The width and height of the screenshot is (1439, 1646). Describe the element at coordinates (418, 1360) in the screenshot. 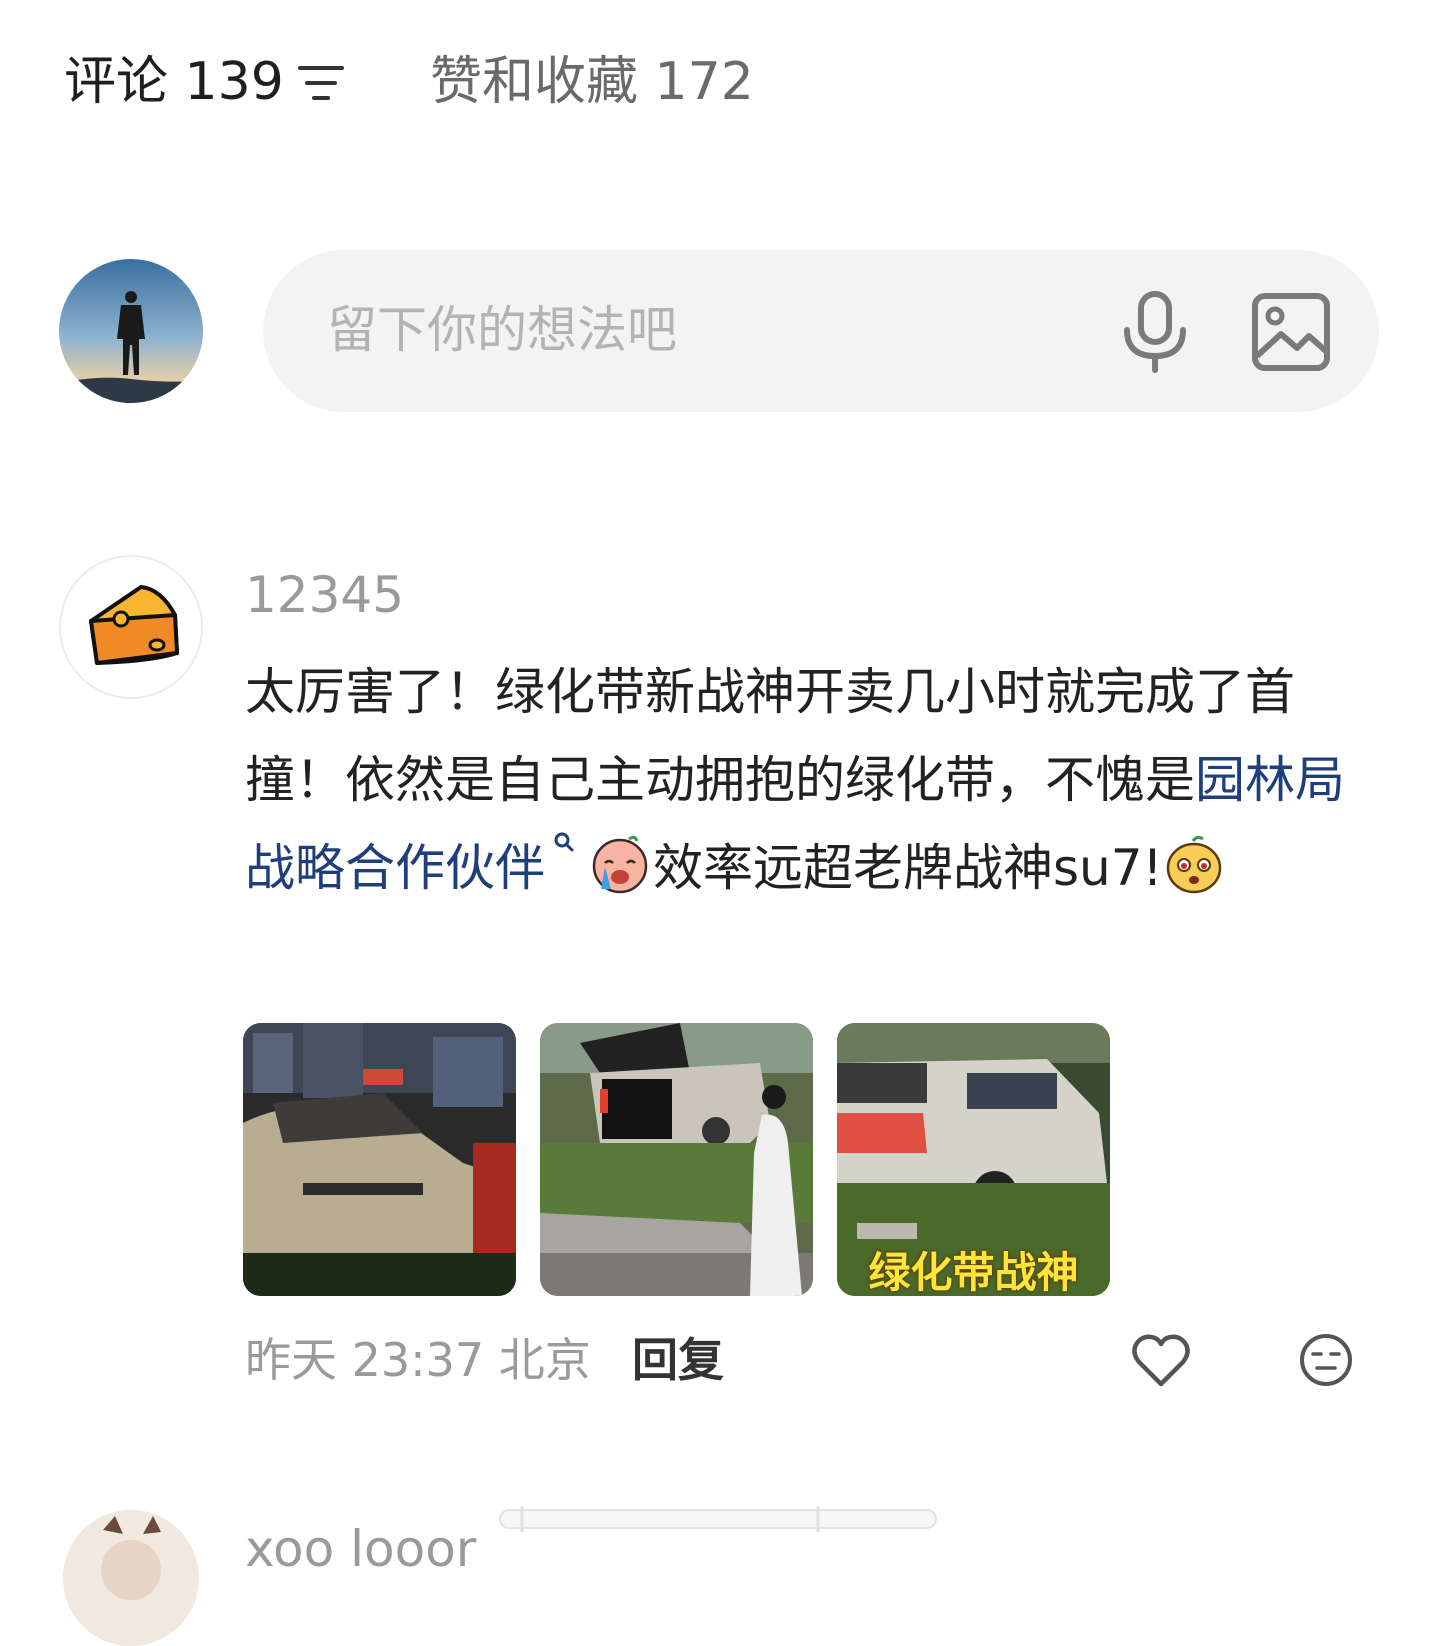

I see `comment-timestamp: 昨天 23:37 北京` at that location.